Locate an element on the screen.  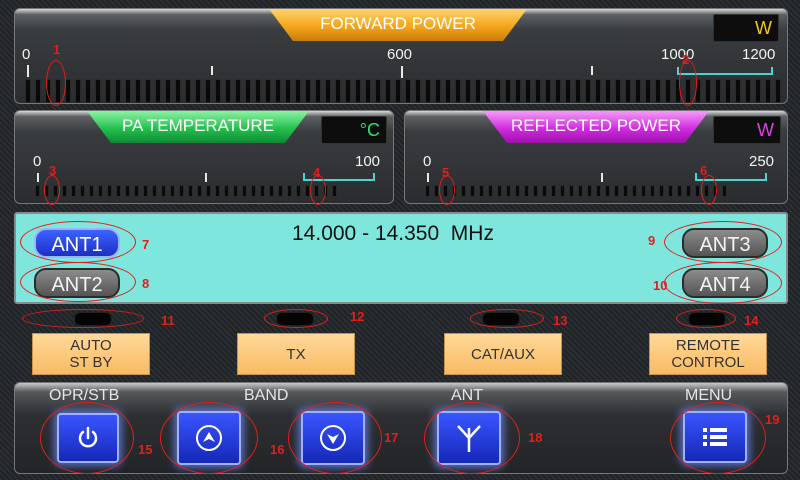
pa-temperature-unit: °C is located at coordinates (354, 130).